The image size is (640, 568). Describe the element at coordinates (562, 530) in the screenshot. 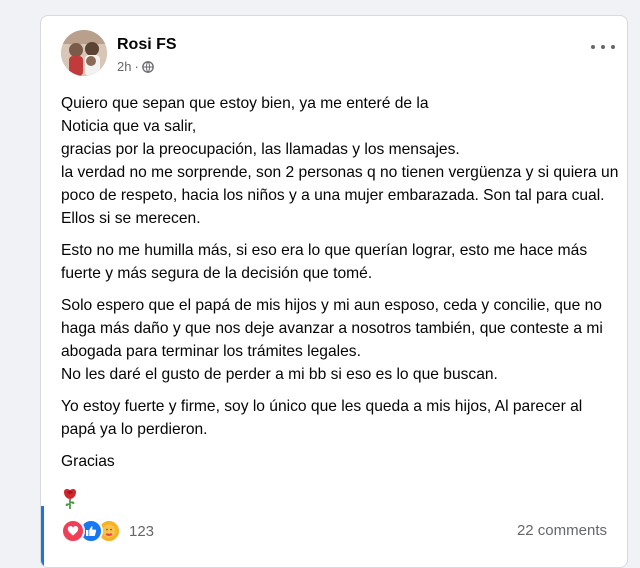

I see `comments-count-link: 22 comments` at that location.